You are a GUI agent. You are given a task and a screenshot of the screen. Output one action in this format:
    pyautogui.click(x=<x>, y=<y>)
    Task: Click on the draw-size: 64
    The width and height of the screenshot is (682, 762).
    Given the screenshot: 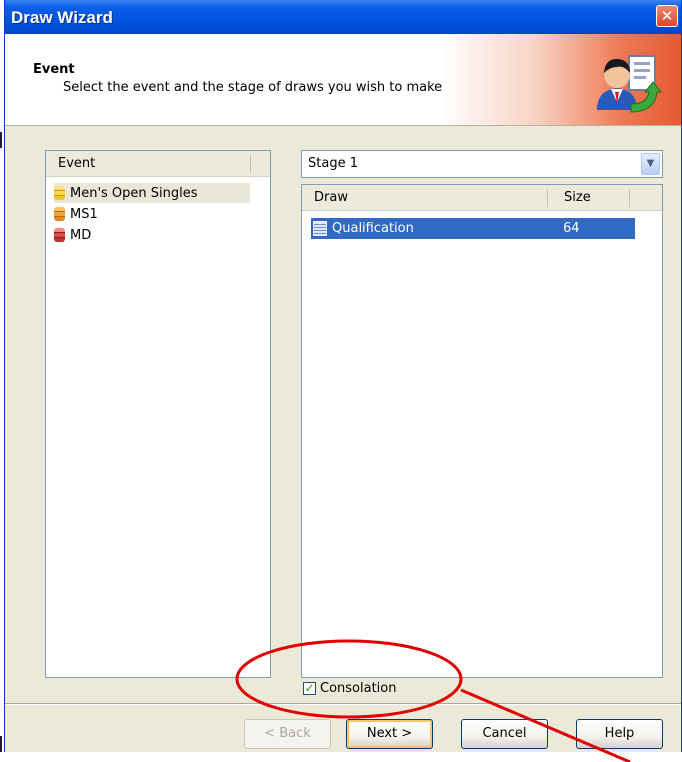 What is the action you would take?
    pyautogui.click(x=571, y=228)
    